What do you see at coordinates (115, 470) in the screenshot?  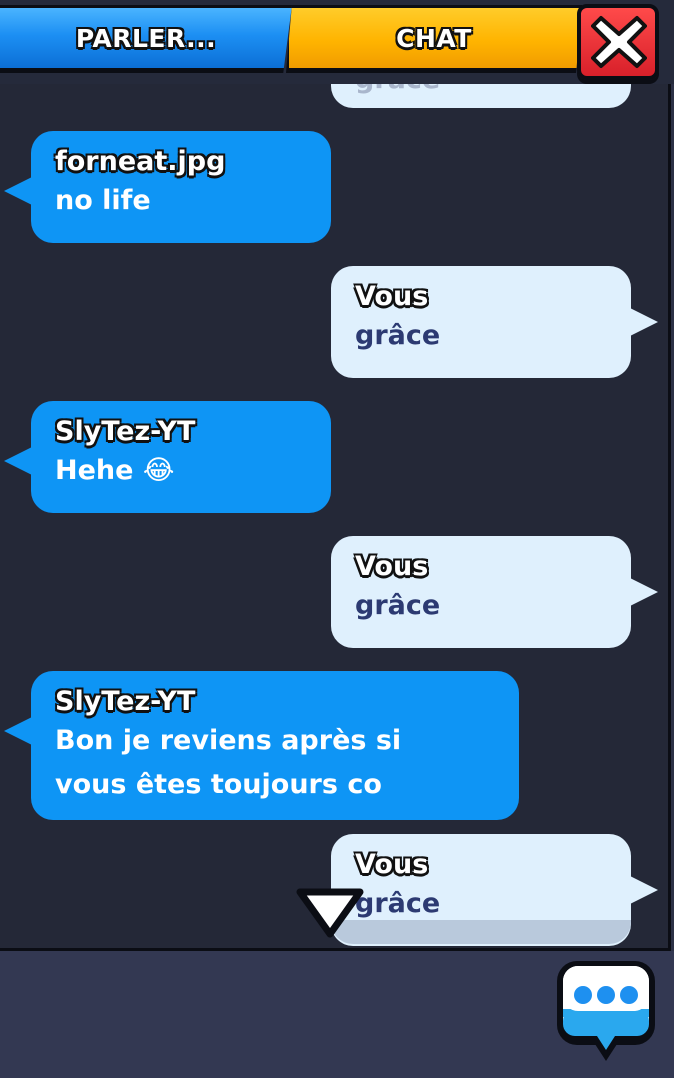 I see `message-text: Hehe 😂` at bounding box center [115, 470].